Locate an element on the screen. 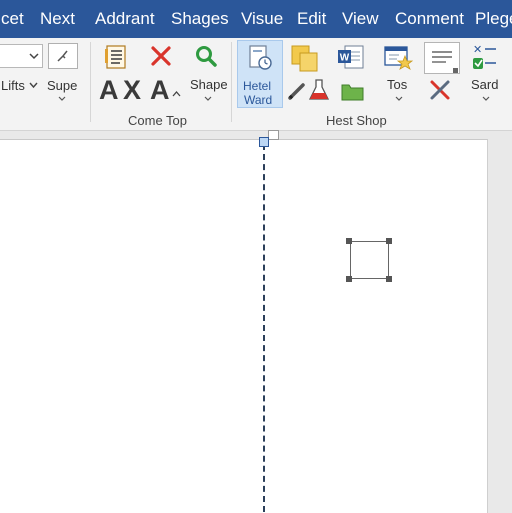 The width and height of the screenshot is (512, 513). top-tab-marker is located at coordinates (273, 135).